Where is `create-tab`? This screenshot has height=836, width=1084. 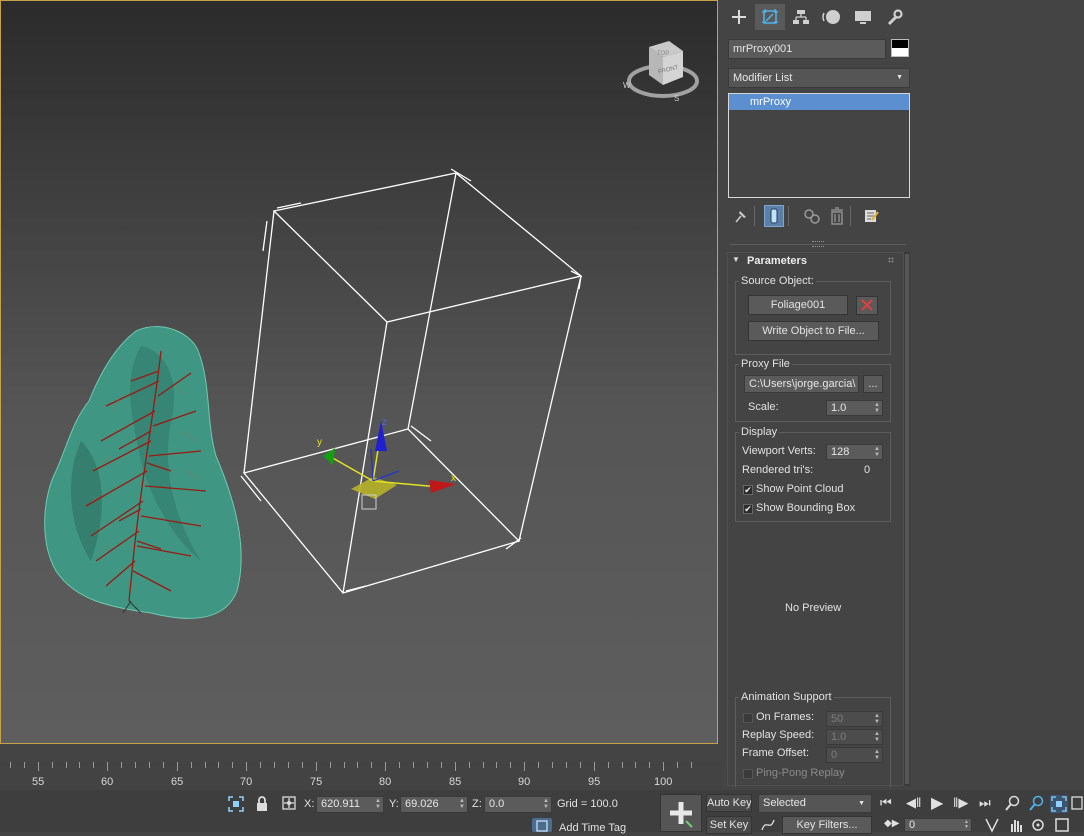
create-tab is located at coordinates (739, 17).